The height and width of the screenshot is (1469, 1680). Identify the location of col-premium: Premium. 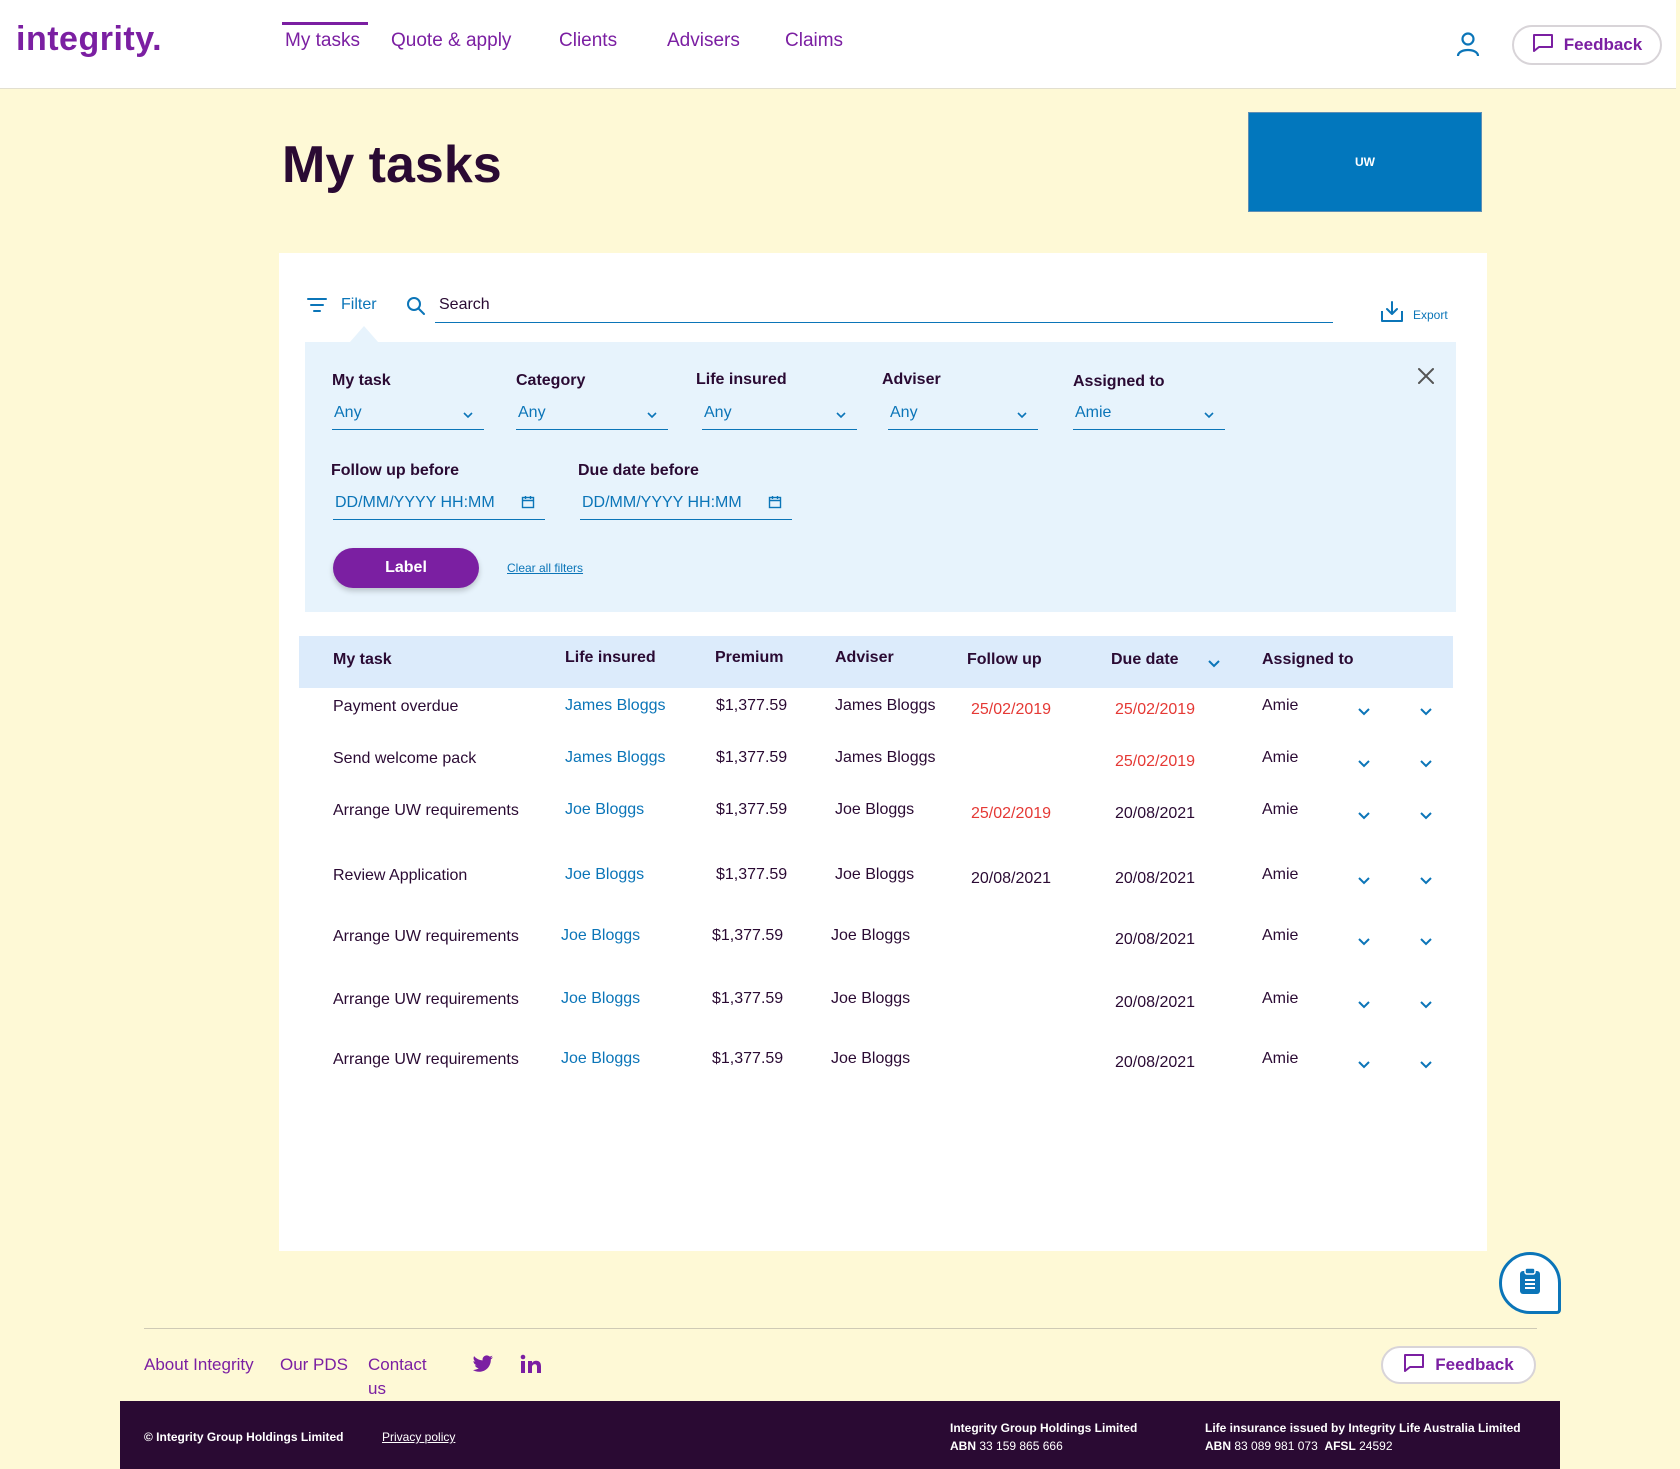
(749, 658).